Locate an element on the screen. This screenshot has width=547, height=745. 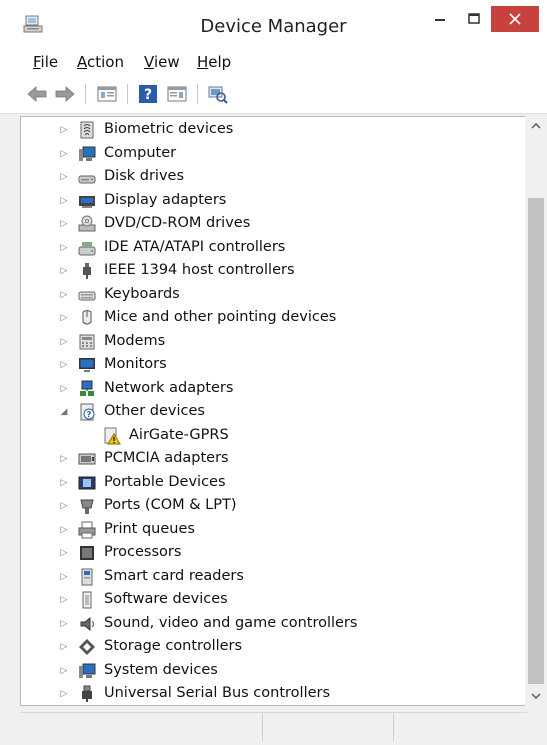
tree-item: ▷ PCMCIA adapters is located at coordinates (273, 459).